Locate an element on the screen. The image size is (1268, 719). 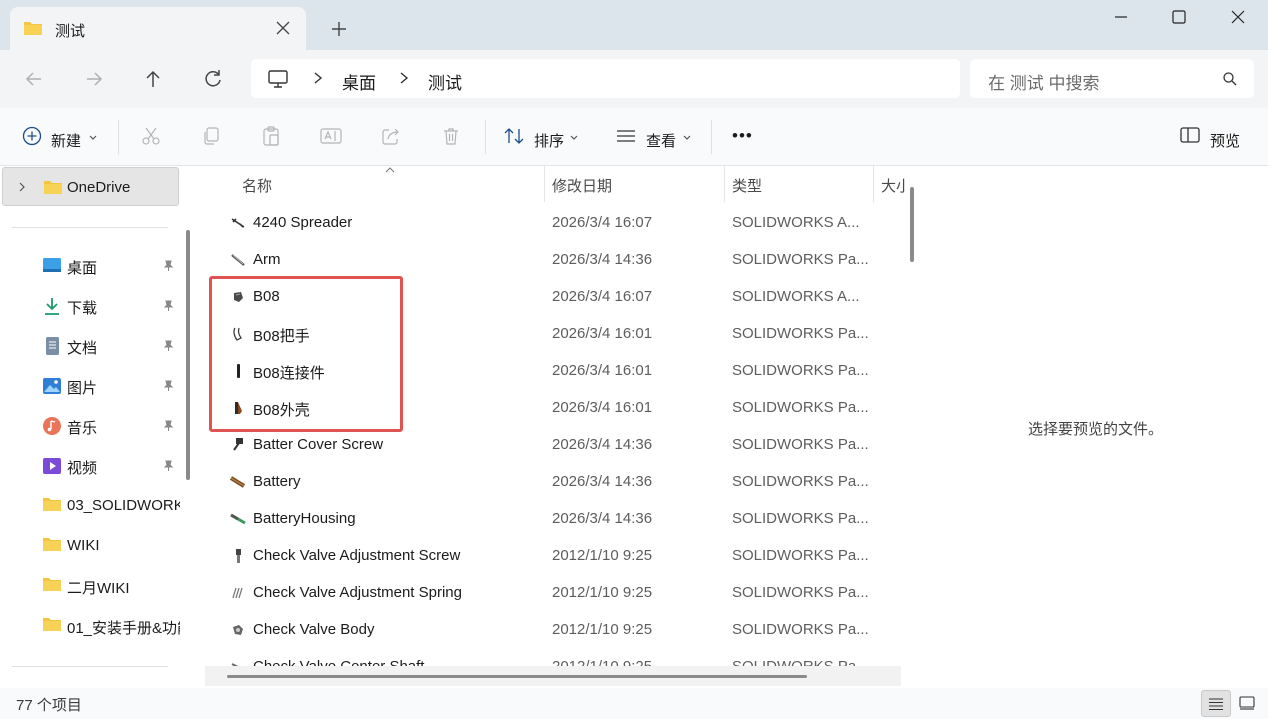
file-date: 2026/3/4 16:07 is located at coordinates (602, 222).